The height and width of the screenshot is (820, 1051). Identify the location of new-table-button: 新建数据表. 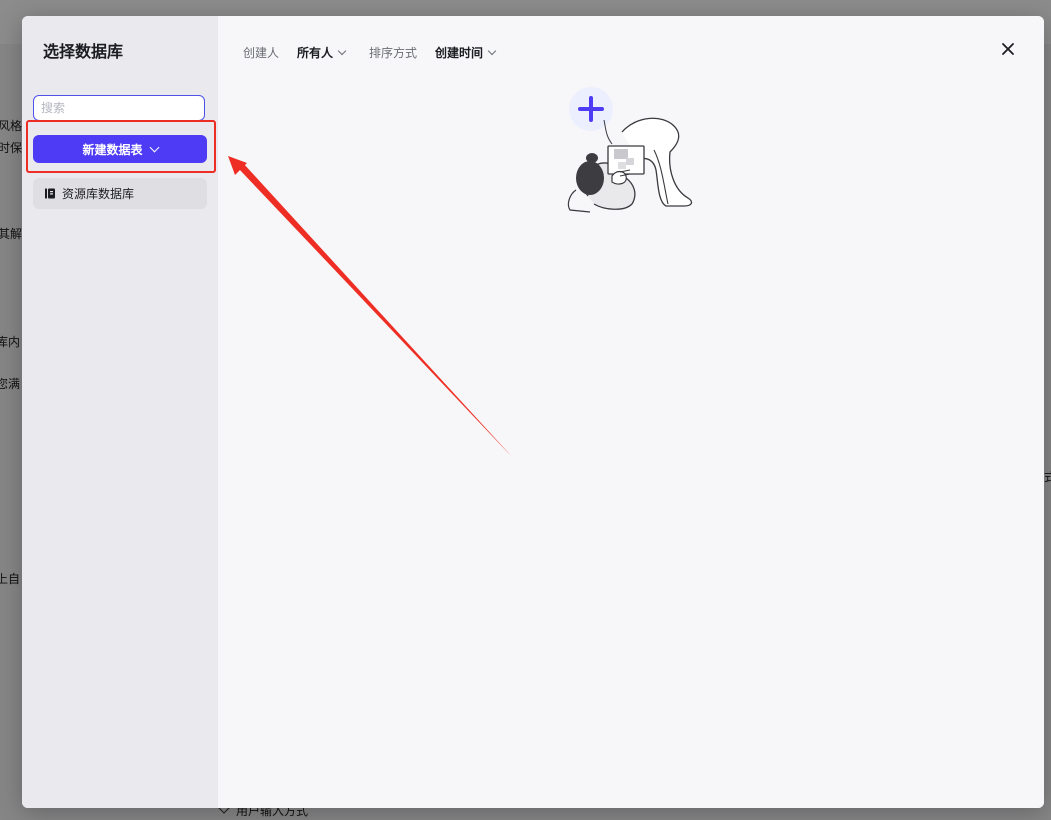
(120, 149).